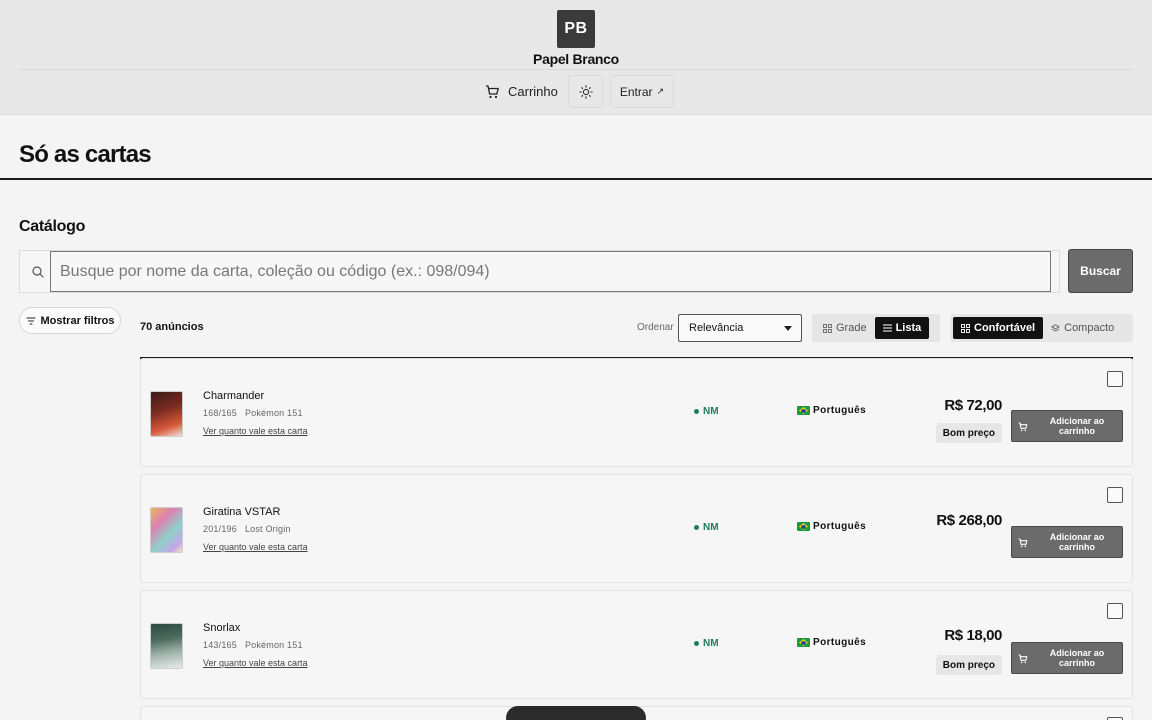  I want to click on filter-icon, so click(30, 320).